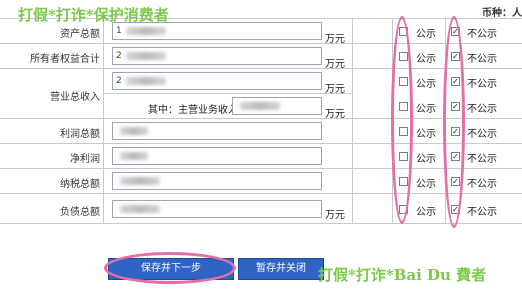  What do you see at coordinates (65, 59) in the screenshot?
I see `label-owners-equity: 所有者权益合计` at bounding box center [65, 59].